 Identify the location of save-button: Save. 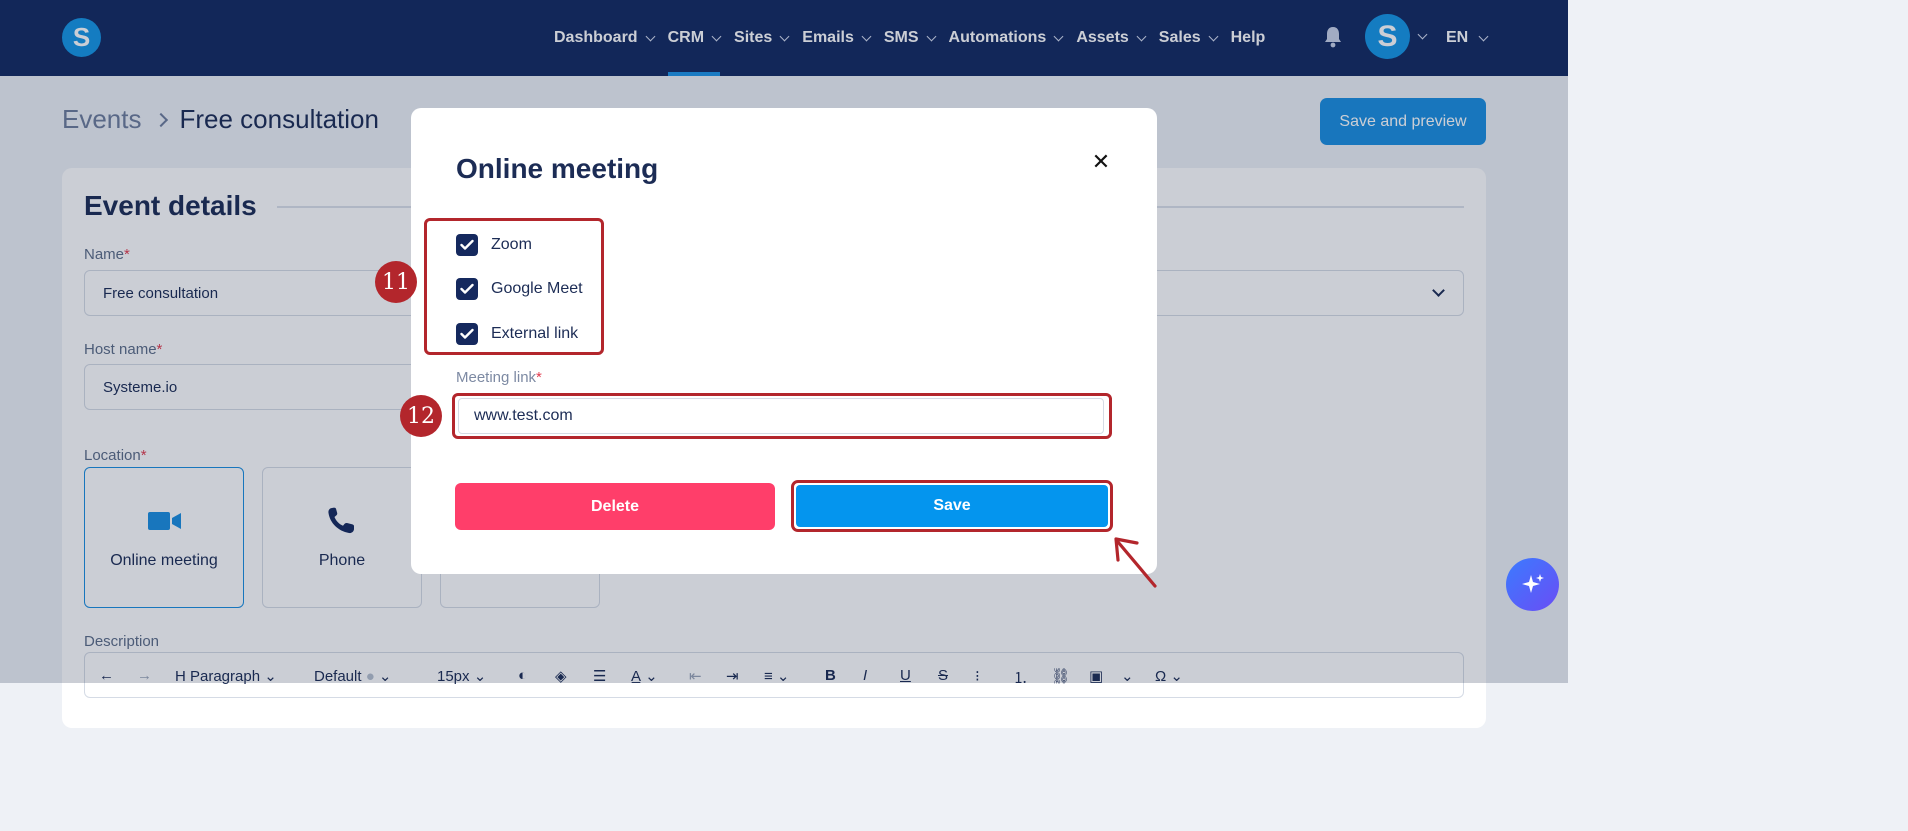
(952, 506).